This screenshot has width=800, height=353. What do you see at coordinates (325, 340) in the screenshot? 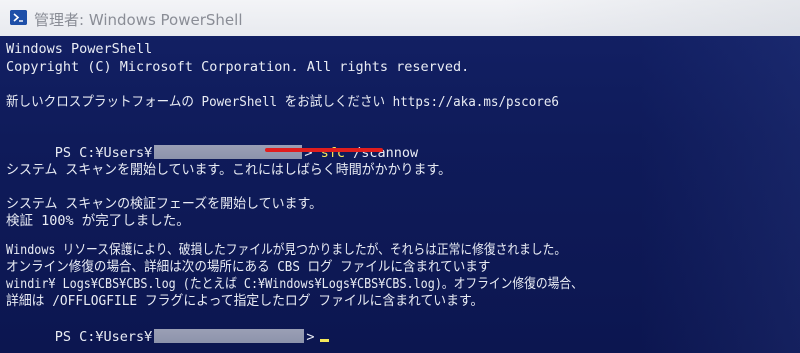
I see `text-cursor` at bounding box center [325, 340].